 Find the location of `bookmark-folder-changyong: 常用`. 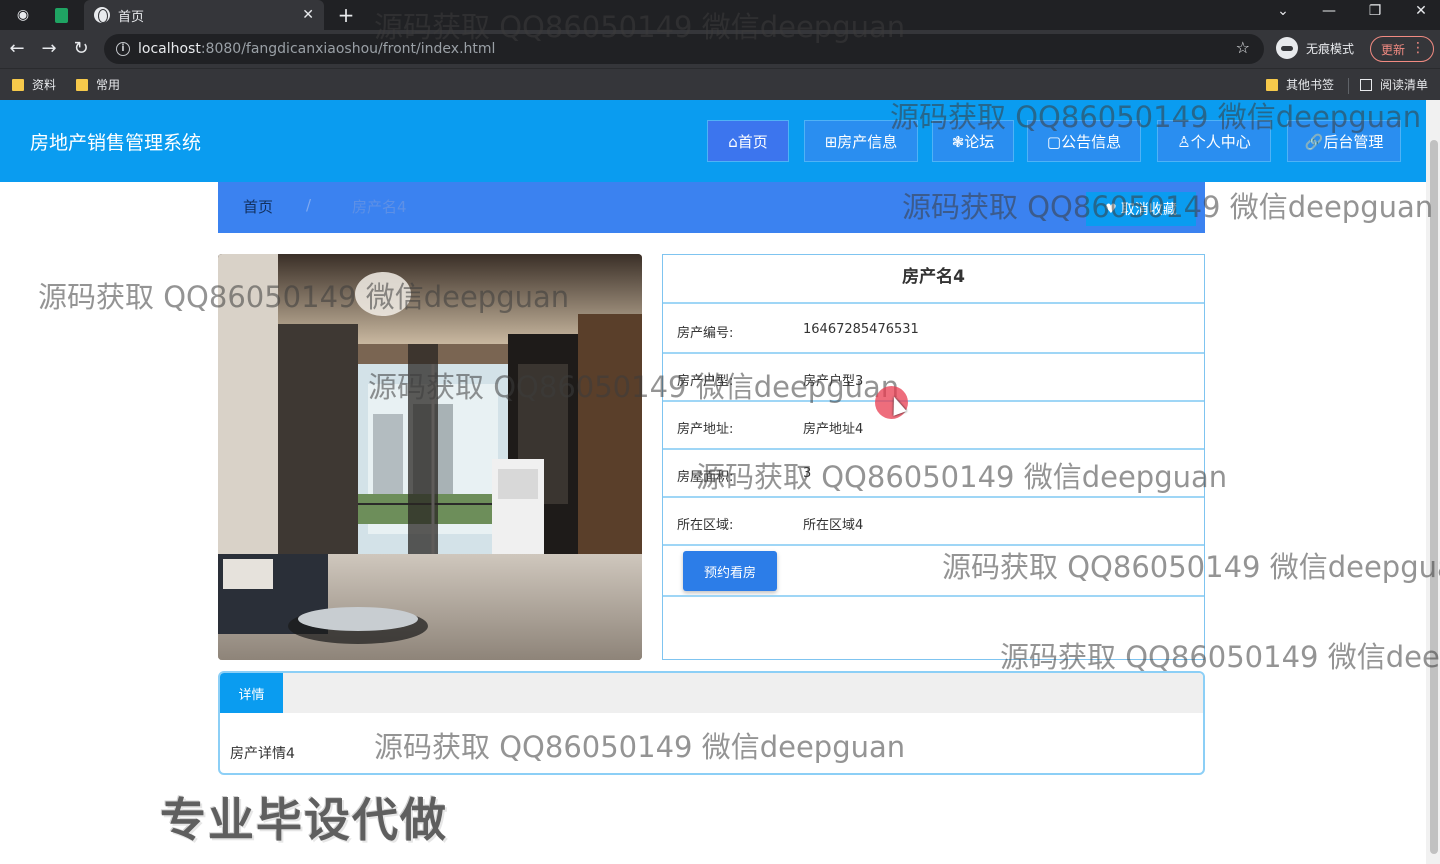

bookmark-folder-changyong: 常用 is located at coordinates (98, 84).